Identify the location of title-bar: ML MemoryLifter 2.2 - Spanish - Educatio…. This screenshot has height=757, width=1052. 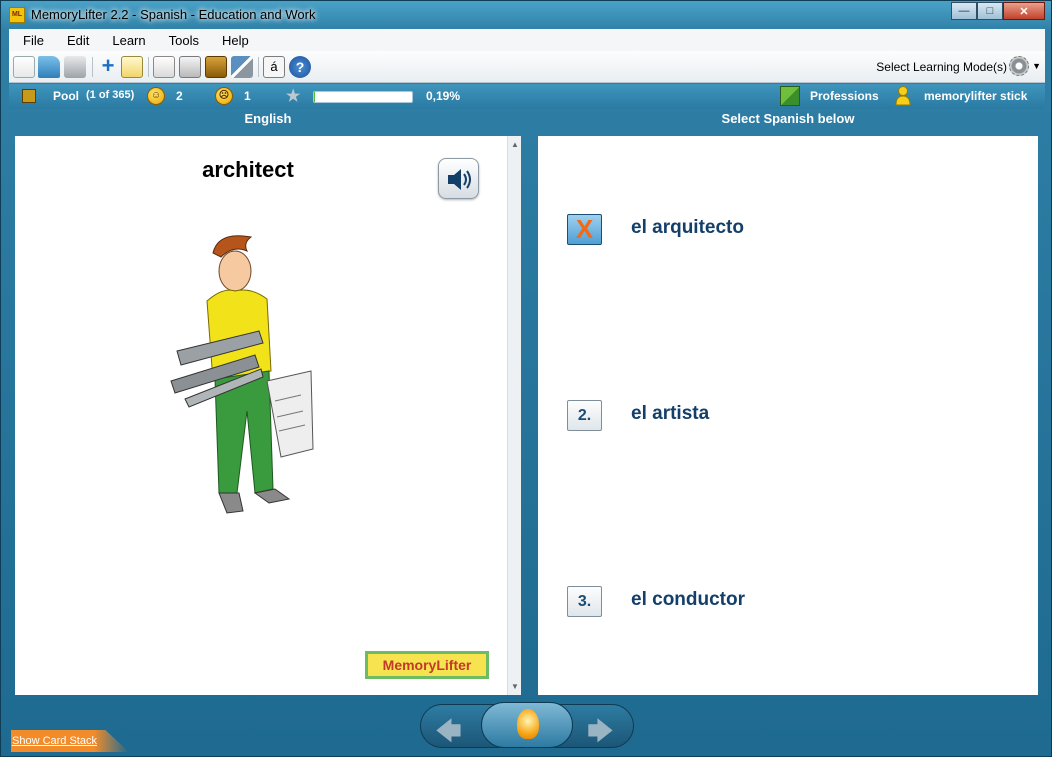
(526, 15).